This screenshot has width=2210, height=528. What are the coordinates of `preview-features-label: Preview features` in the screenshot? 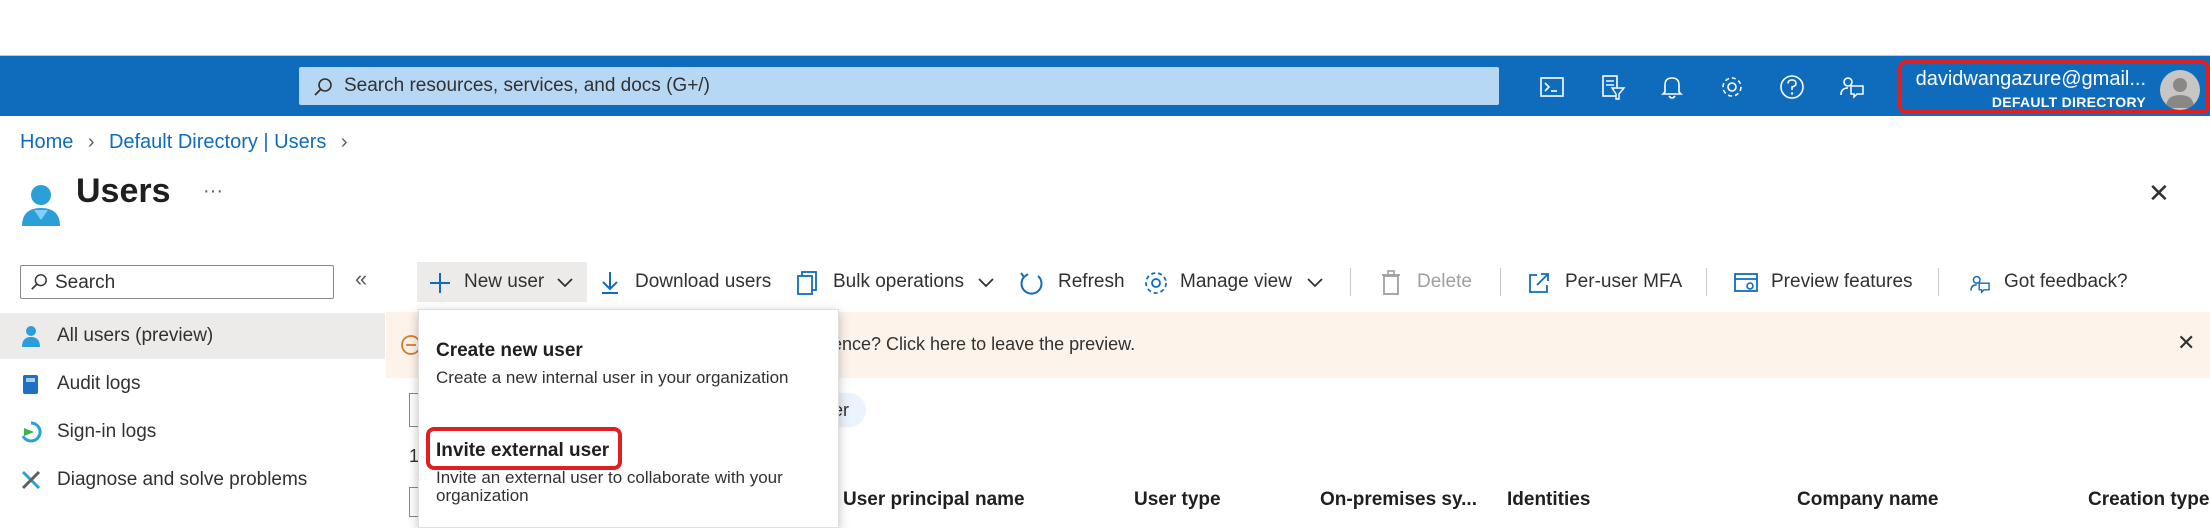 It's located at (1842, 281).